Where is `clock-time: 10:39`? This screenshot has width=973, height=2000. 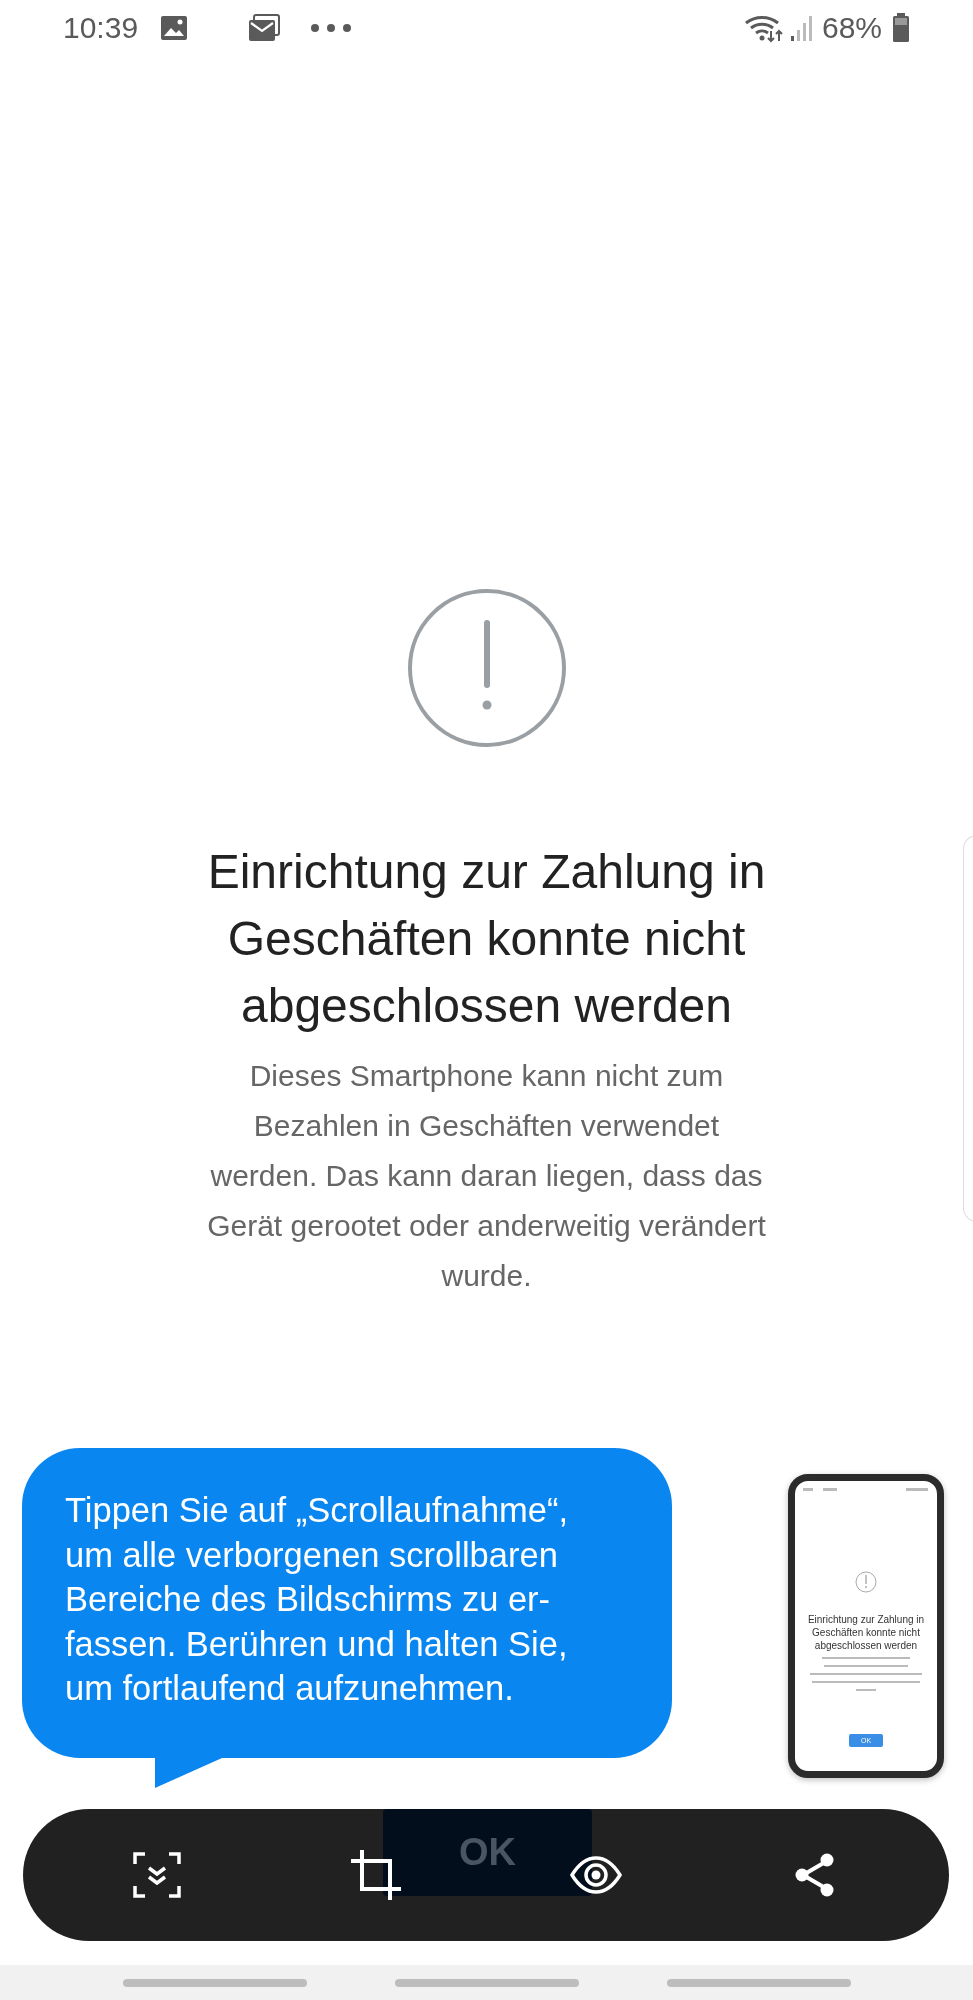
clock-time: 10:39 is located at coordinates (101, 28).